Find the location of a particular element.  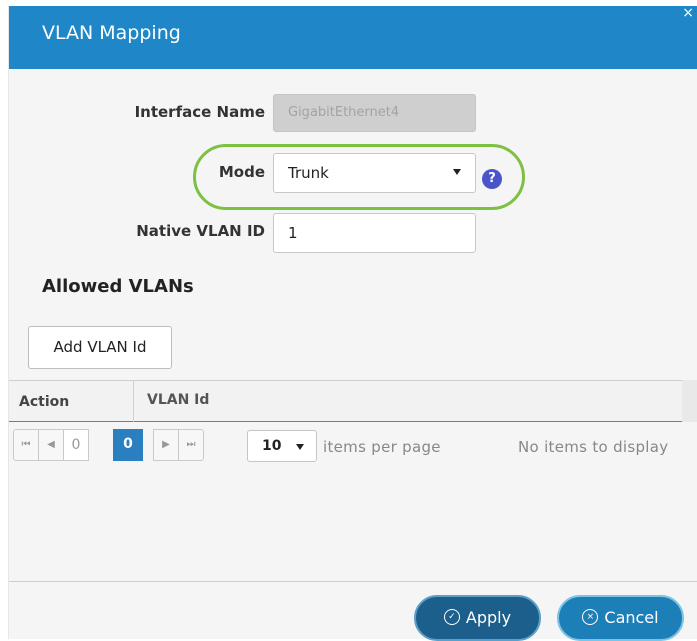

page-input: 0 is located at coordinates (76, 445).